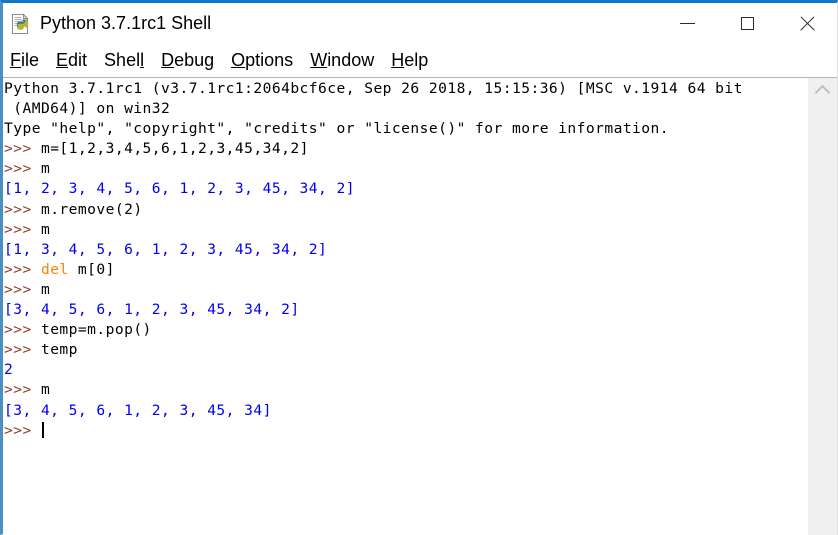 The height and width of the screenshot is (535, 838). I want to click on console-span-stdout: [3, 4, 5, 6, 1, 2, 3, 45, 34, 2], so click(152, 310).